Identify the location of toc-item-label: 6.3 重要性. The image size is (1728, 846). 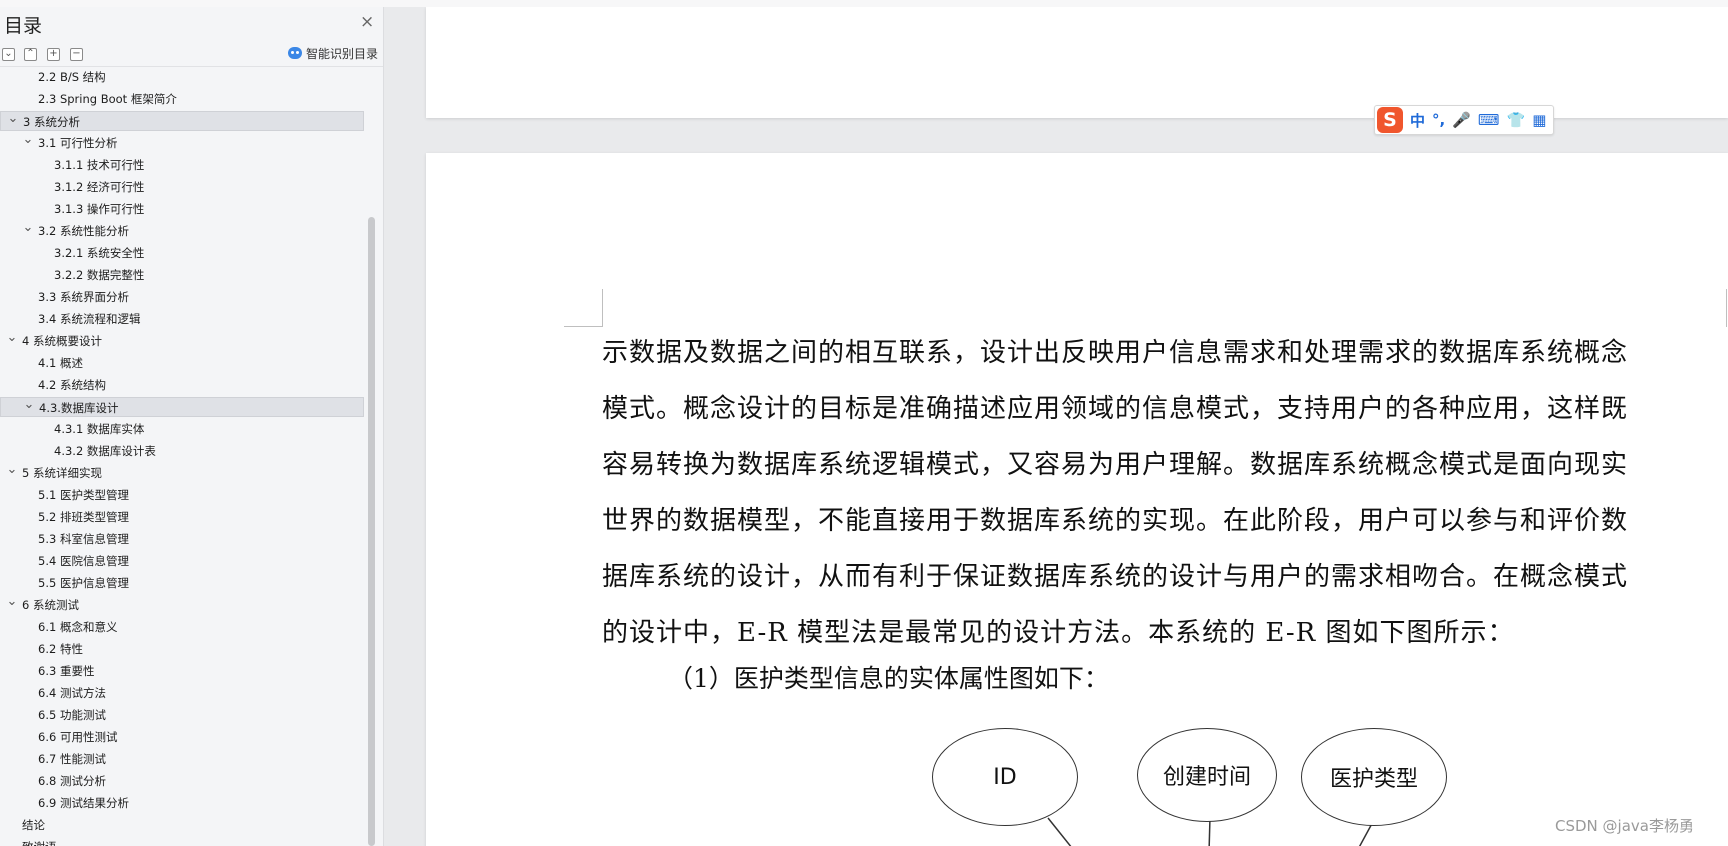
(66, 671).